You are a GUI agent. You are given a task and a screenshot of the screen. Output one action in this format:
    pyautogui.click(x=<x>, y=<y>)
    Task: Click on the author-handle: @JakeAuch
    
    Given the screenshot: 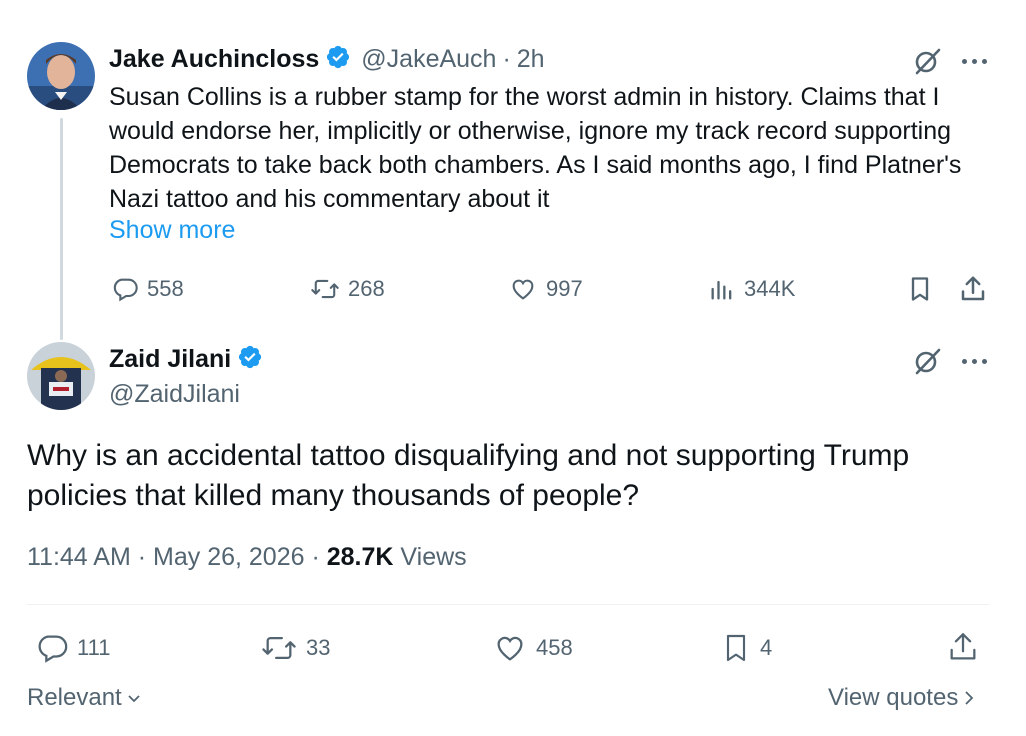 What is the action you would take?
    pyautogui.click(x=428, y=59)
    